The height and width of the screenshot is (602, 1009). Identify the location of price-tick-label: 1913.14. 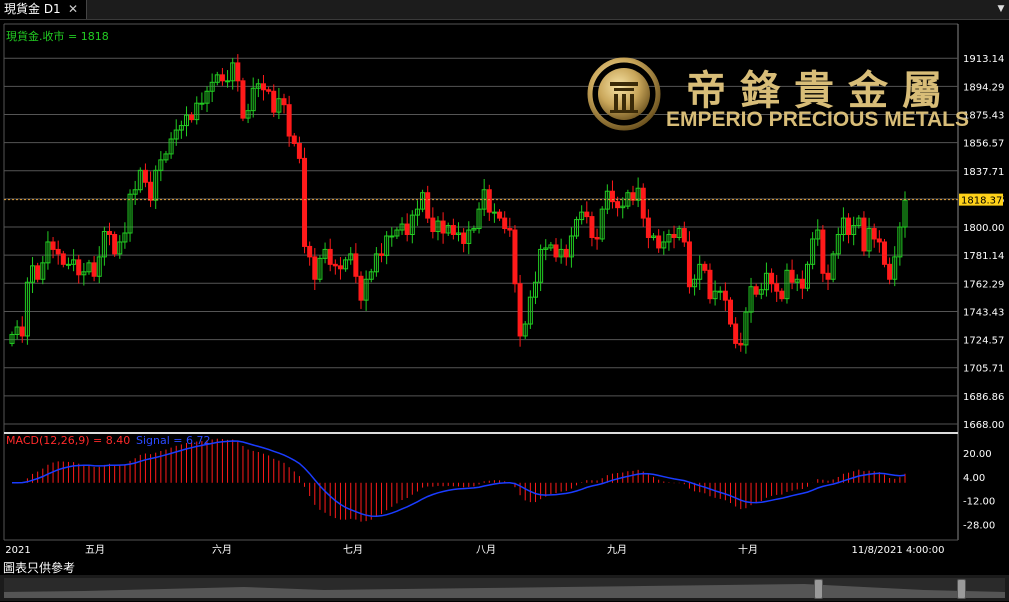
(983, 59).